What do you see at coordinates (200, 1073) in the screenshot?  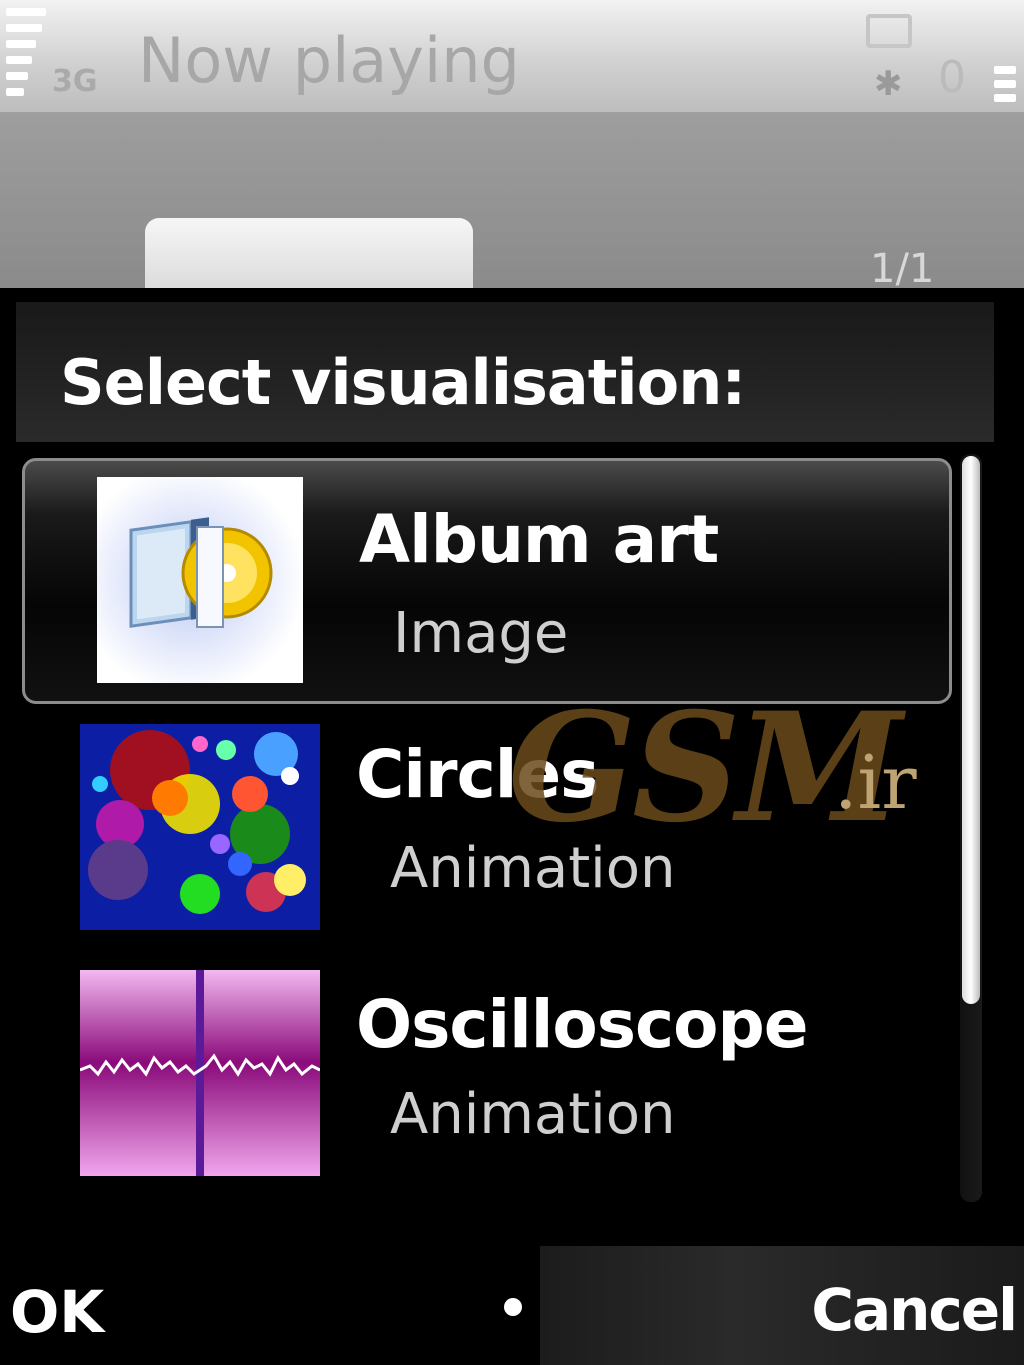 I see `oscilloscope-icon` at bounding box center [200, 1073].